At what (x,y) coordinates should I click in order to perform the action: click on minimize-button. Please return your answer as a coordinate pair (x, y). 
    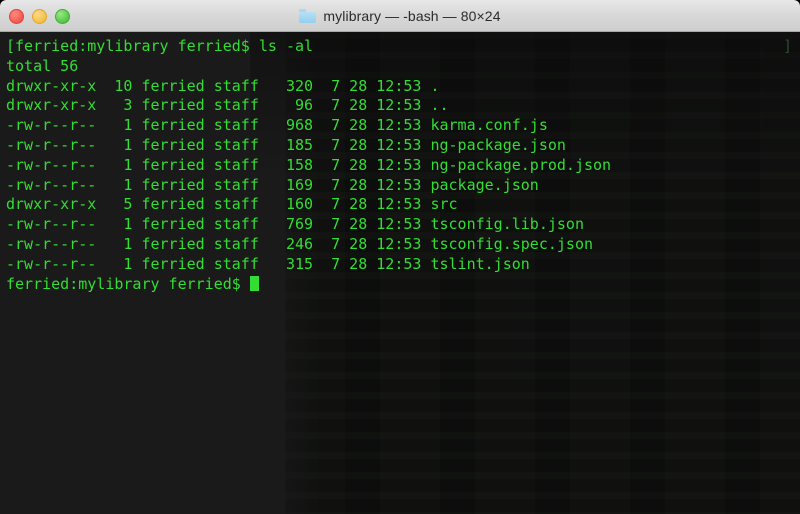
    Looking at the image, I should click on (39, 16).